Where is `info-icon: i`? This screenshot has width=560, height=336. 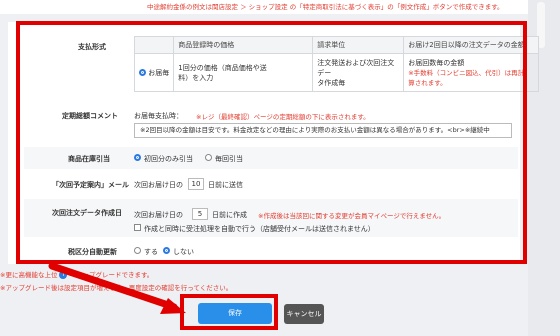 info-icon: i is located at coordinates (63, 275).